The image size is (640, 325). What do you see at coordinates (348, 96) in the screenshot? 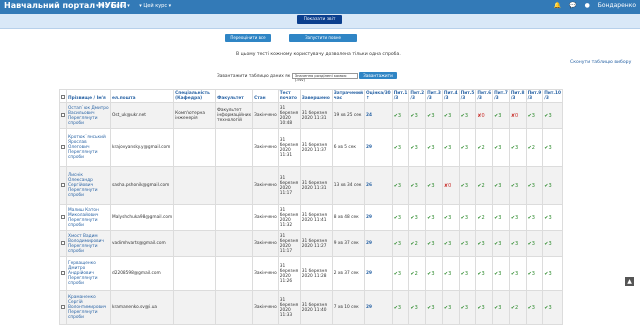
I see `column-header: Затрачений час` at bounding box center [348, 96].